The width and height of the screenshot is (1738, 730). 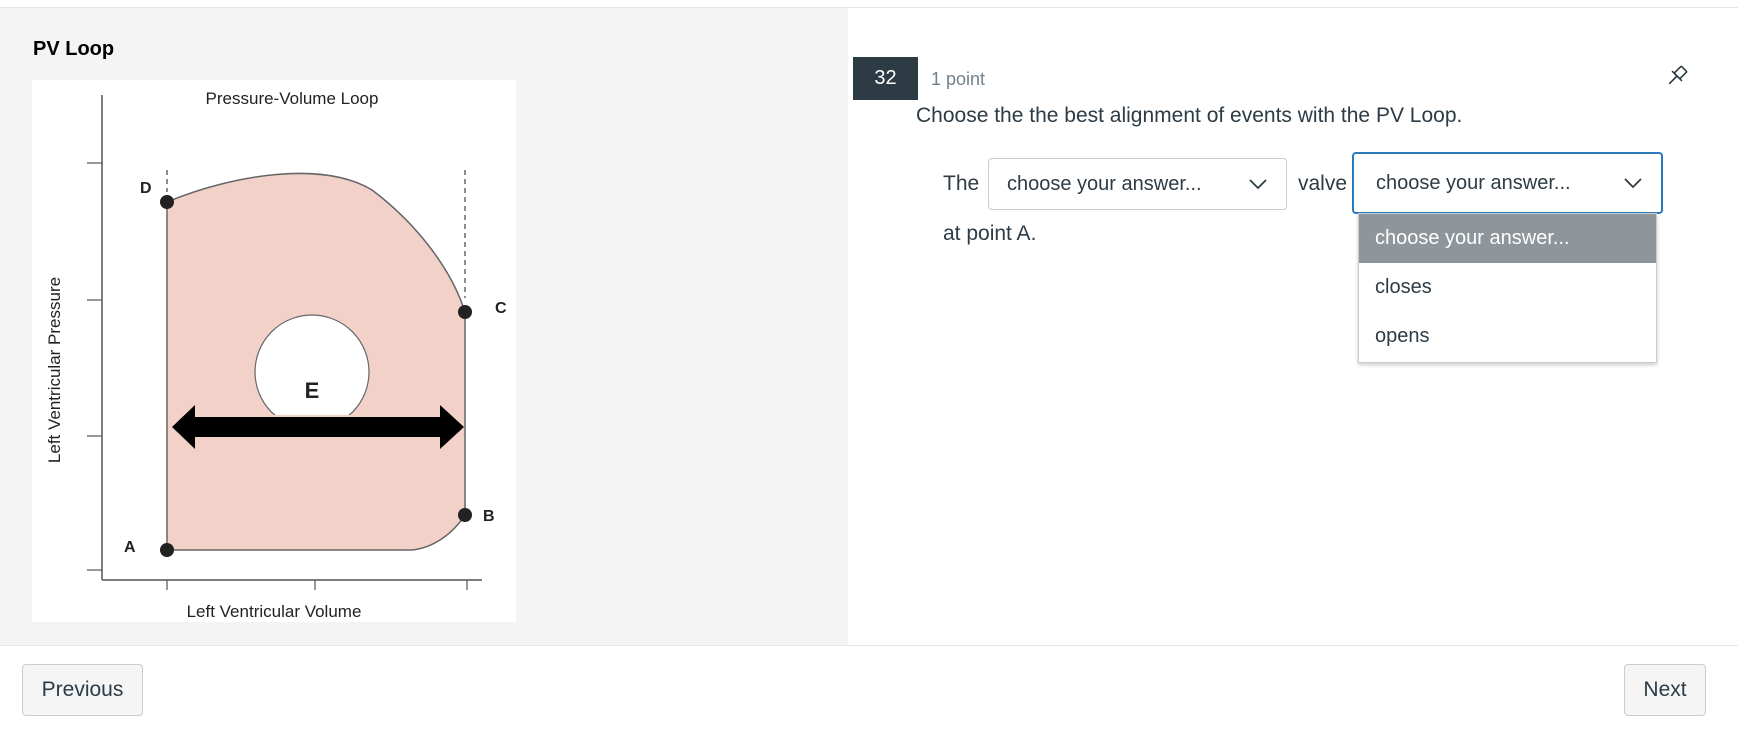 What do you see at coordinates (1323, 183) in the screenshot?
I see `sentence-word-valve: valve` at bounding box center [1323, 183].